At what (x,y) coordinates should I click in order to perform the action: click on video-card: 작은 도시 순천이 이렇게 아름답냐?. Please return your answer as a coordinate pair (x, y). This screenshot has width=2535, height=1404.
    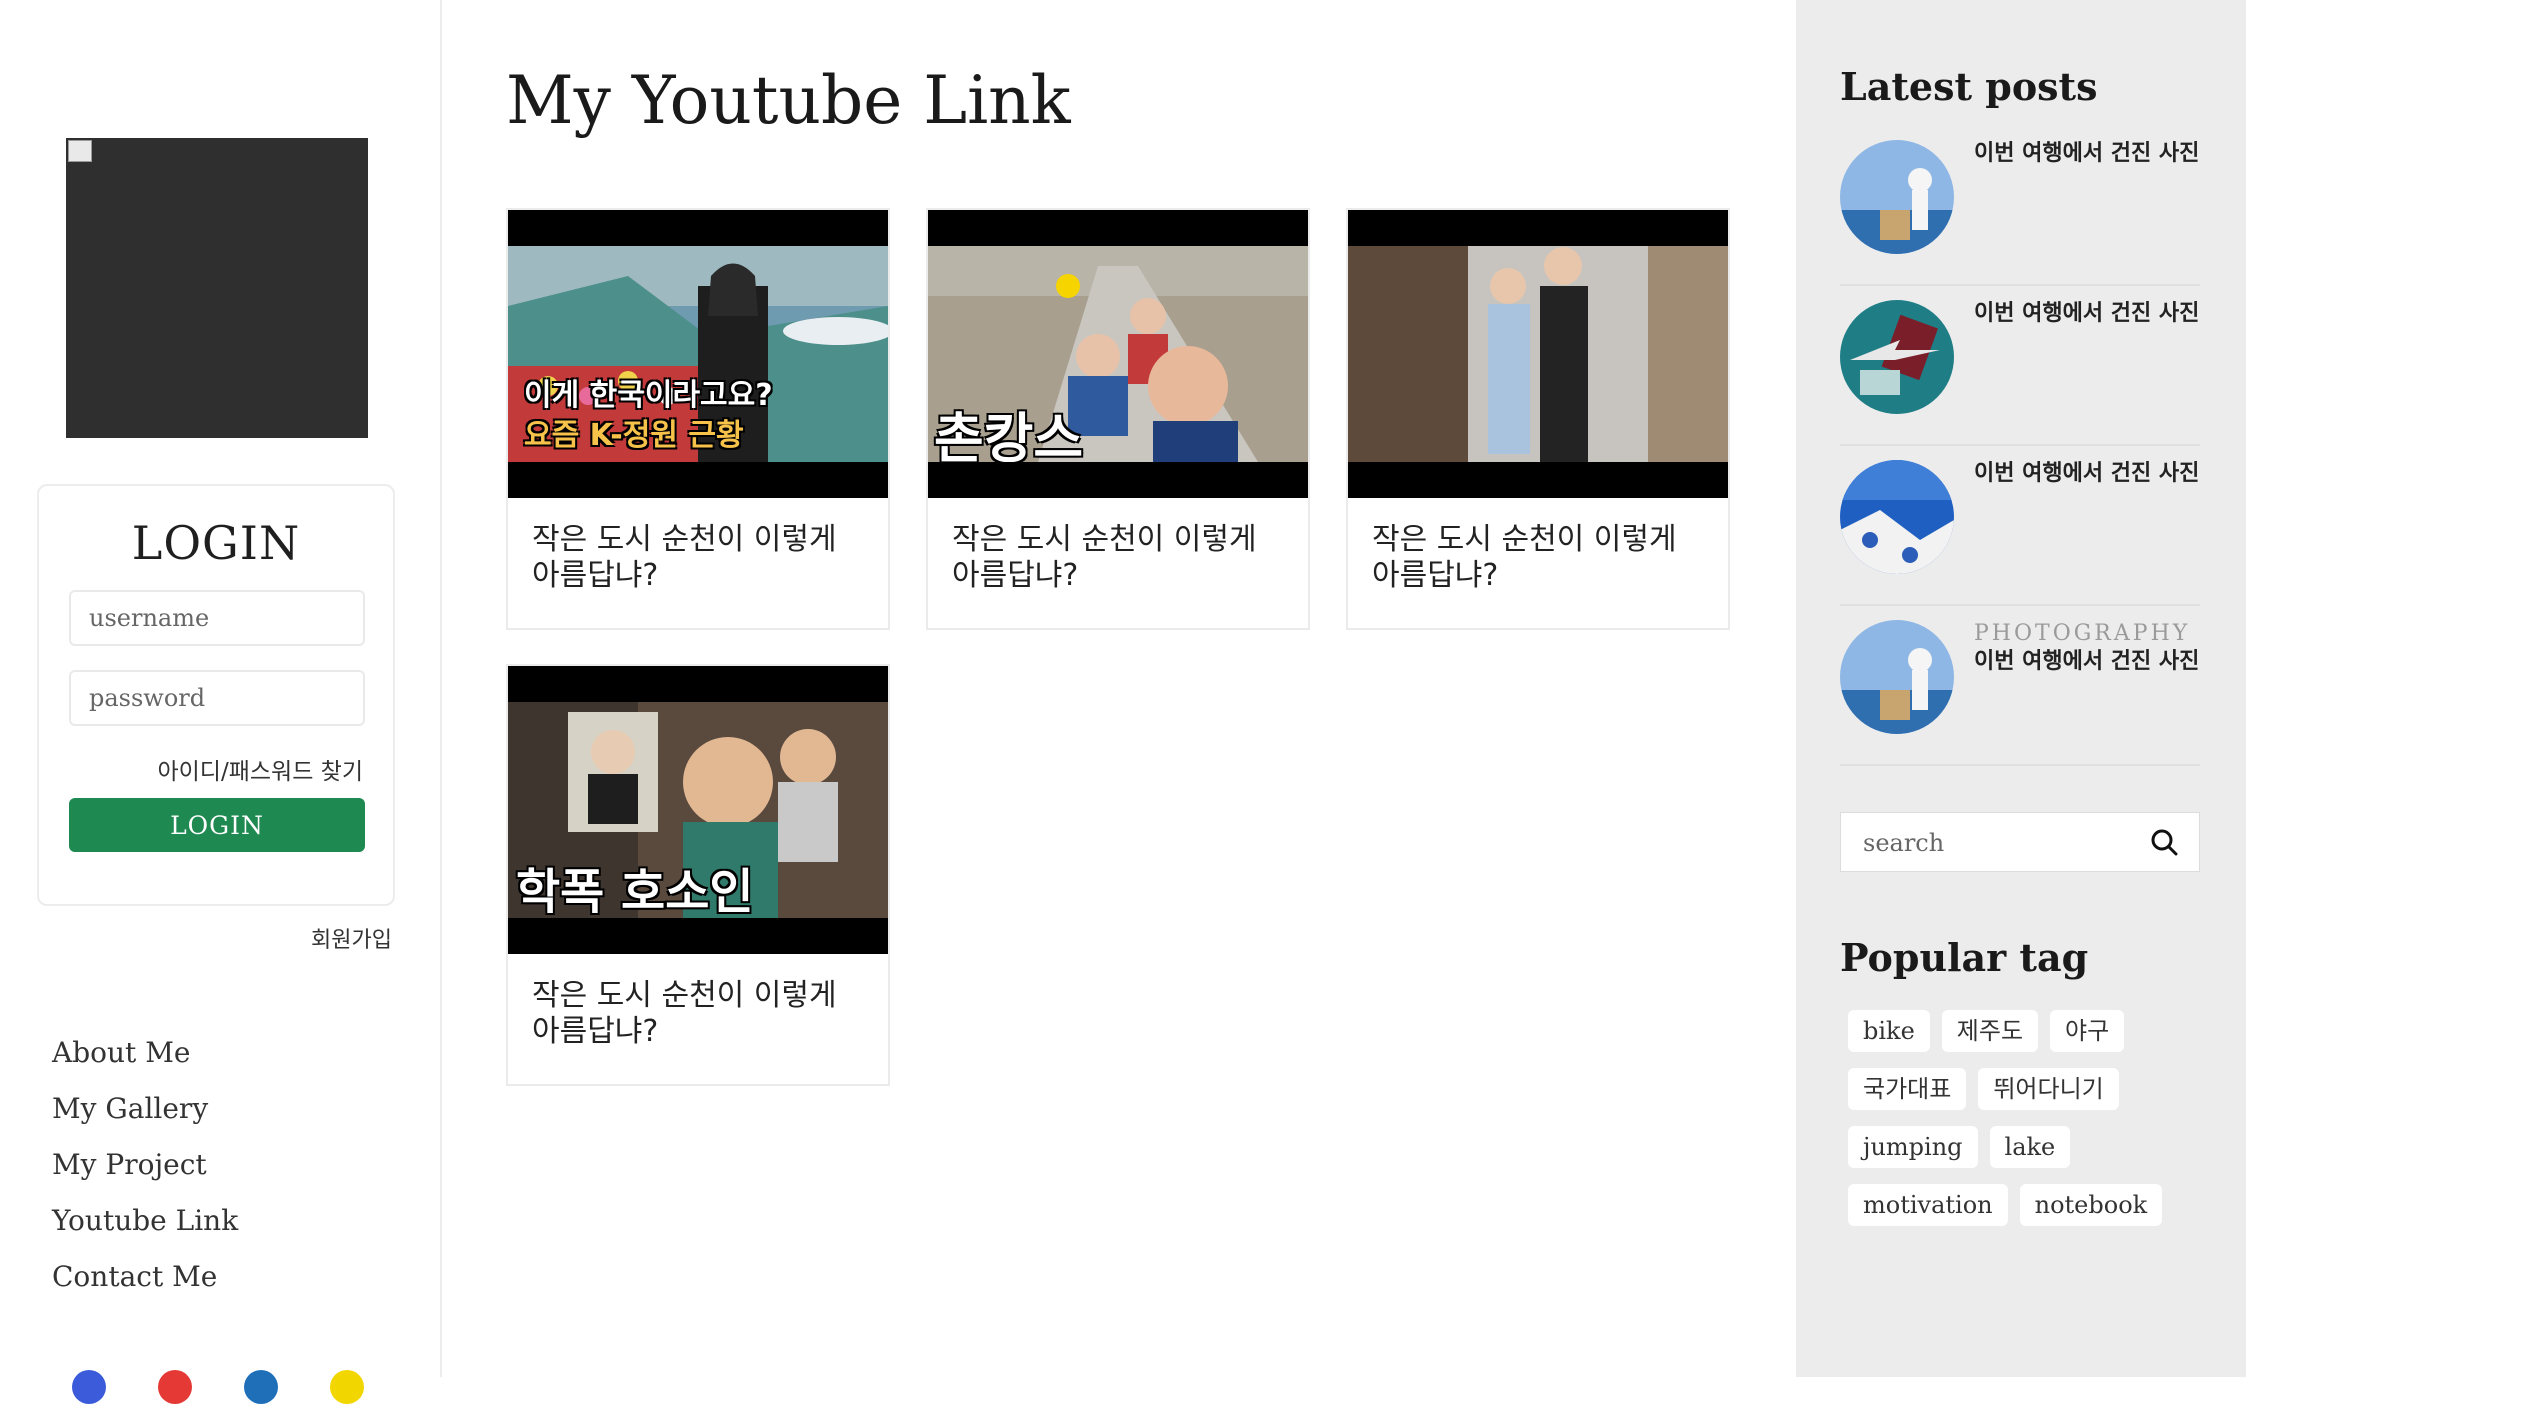
    Looking at the image, I should click on (1538, 419).